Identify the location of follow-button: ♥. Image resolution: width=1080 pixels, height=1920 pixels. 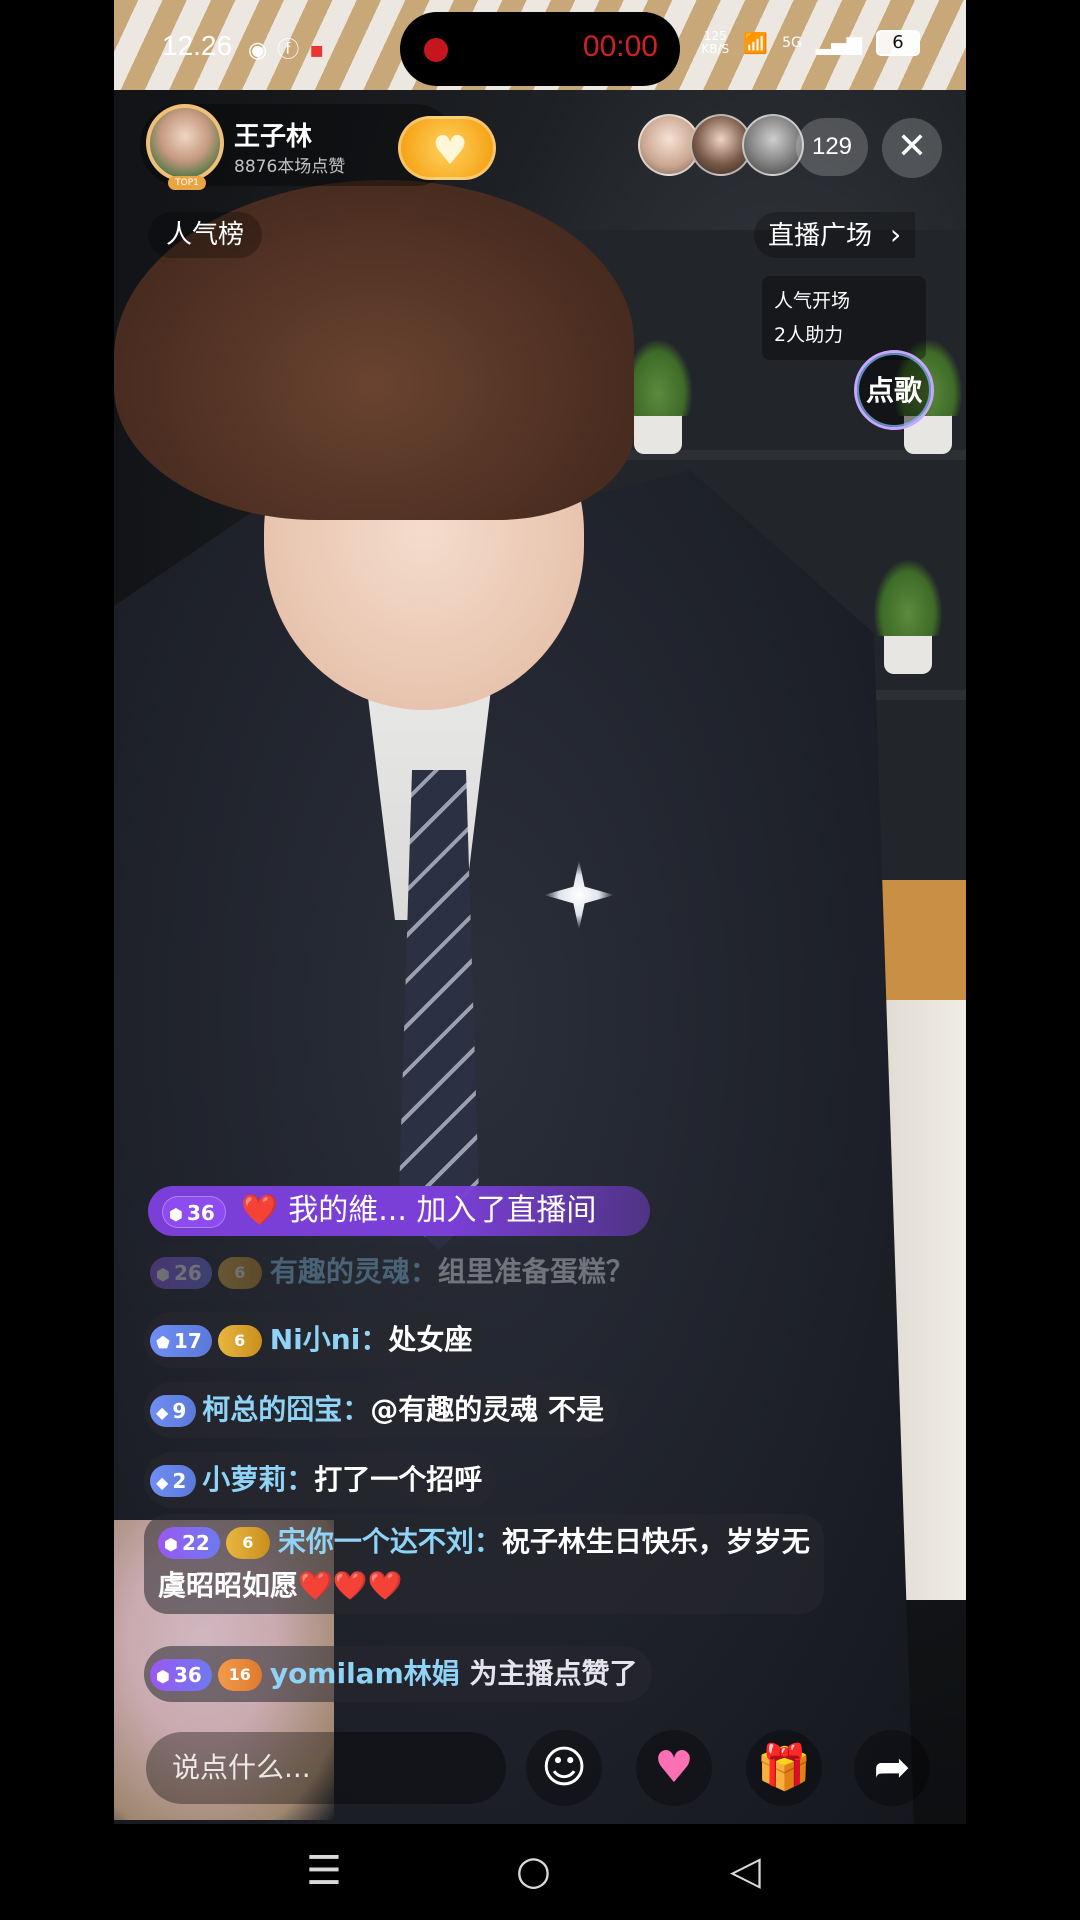
(447, 148).